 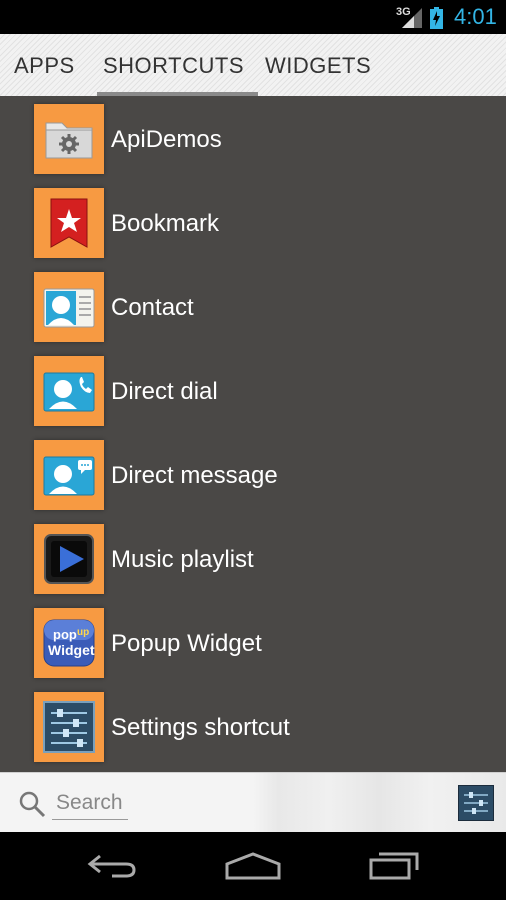 What do you see at coordinates (166, 139) in the screenshot?
I see `shortcut-label: ApiDemos` at bounding box center [166, 139].